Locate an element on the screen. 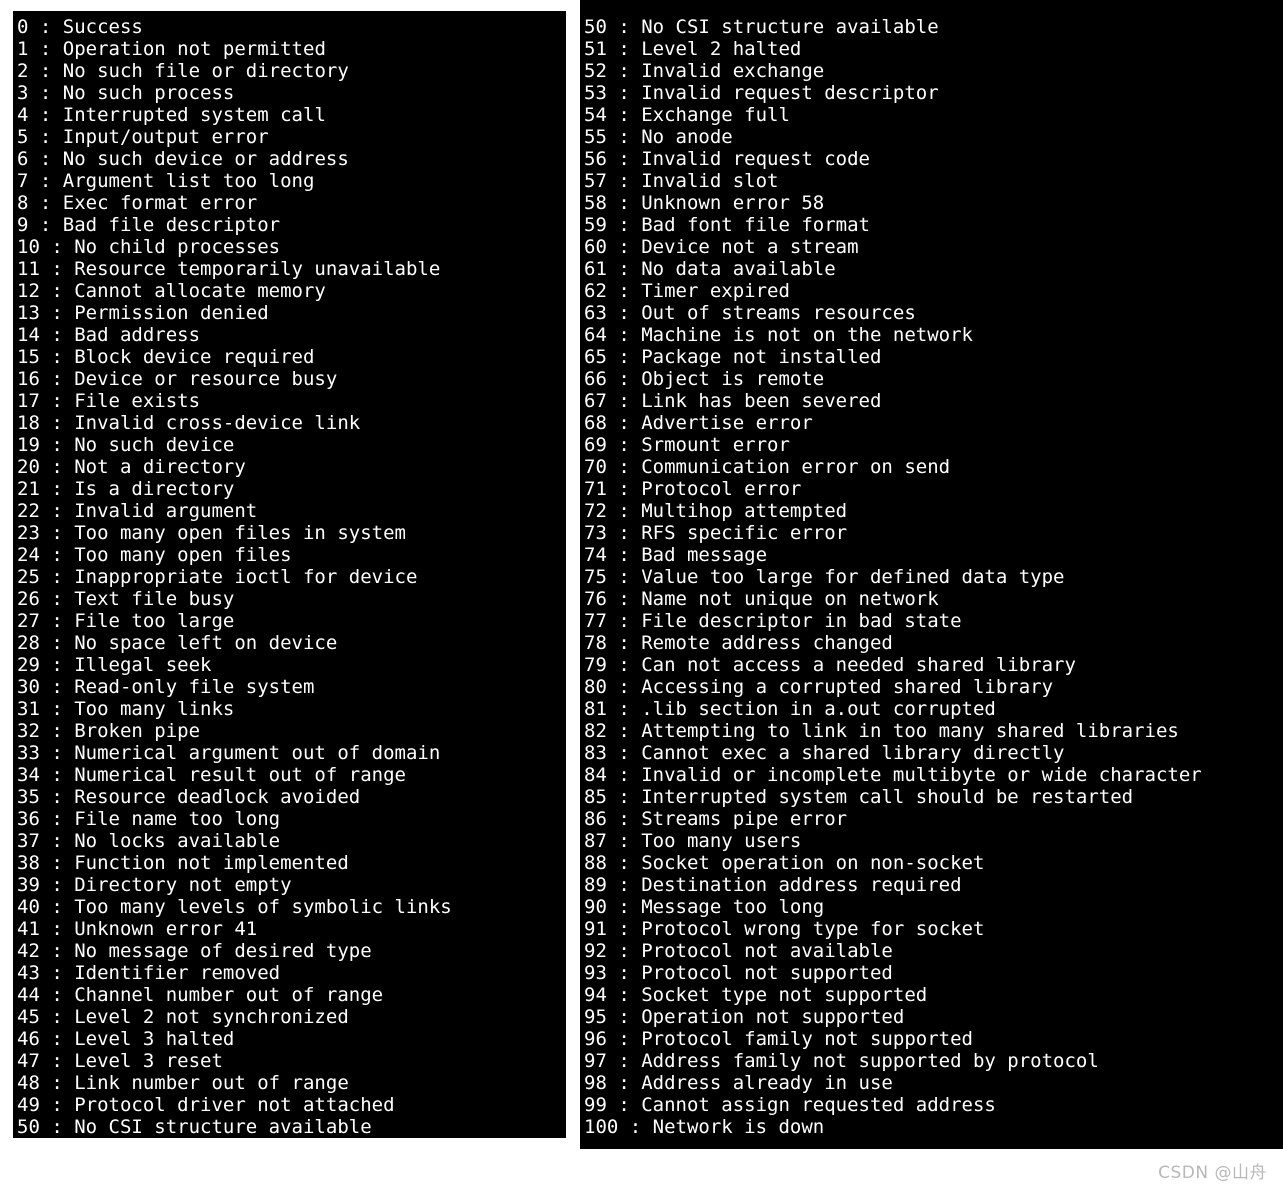  errno-code: 80 is located at coordinates (595, 687).